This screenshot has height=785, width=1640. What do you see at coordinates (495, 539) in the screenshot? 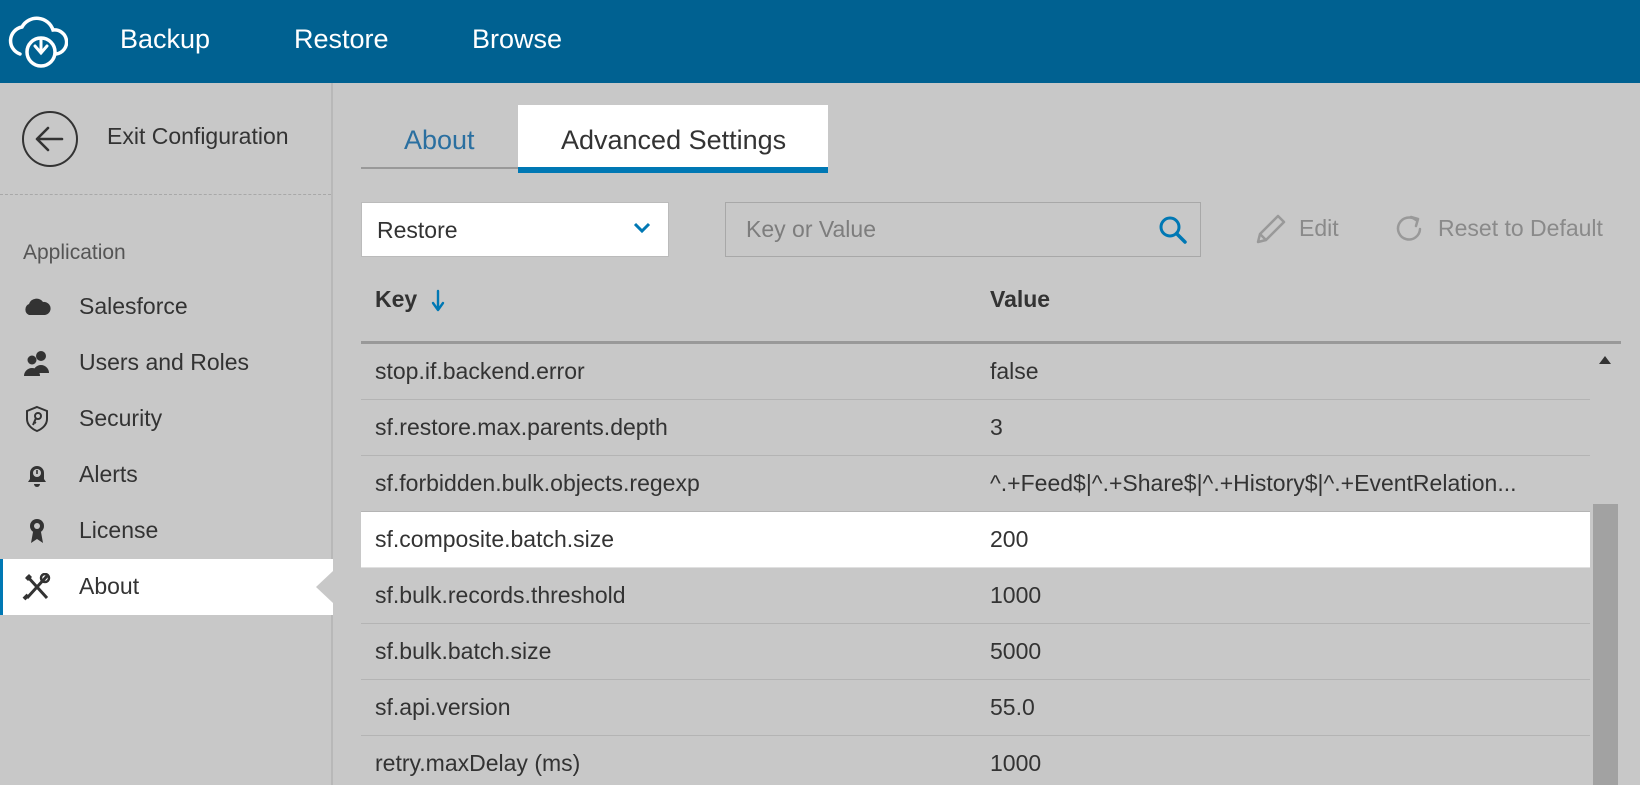
I see `cell-key: sf.composite.batch.size` at bounding box center [495, 539].